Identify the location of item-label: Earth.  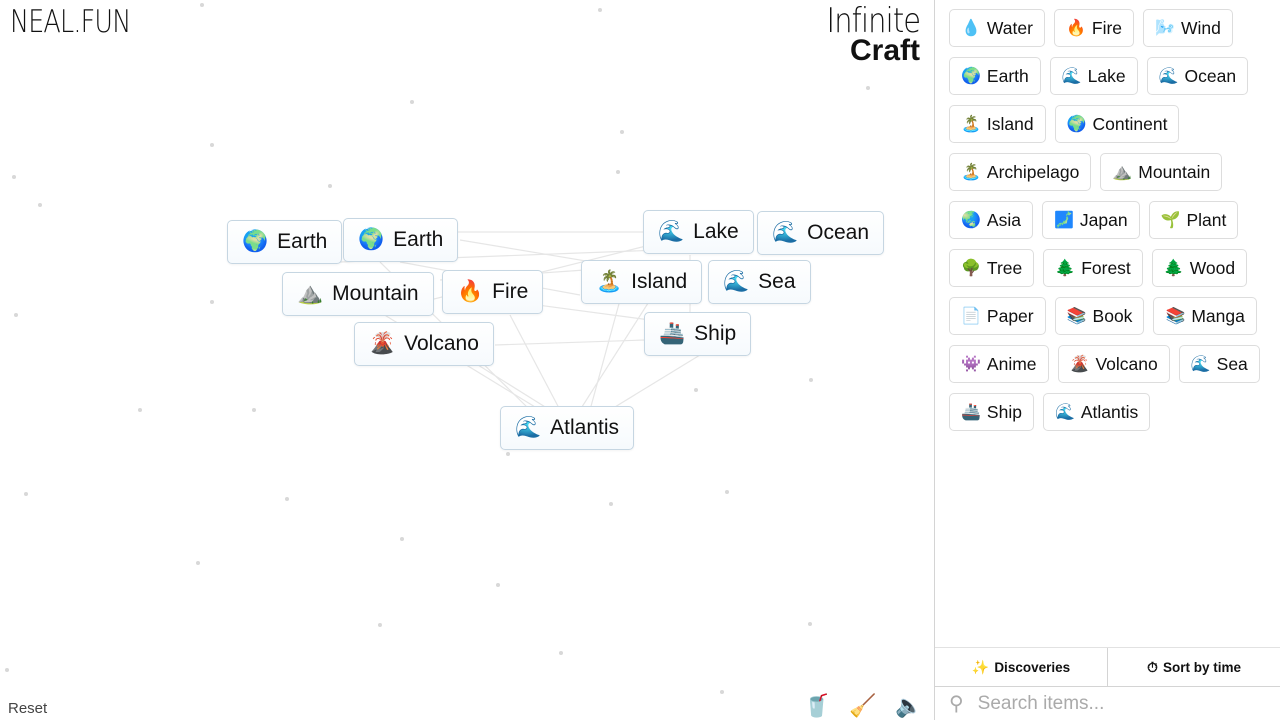
(1007, 75).